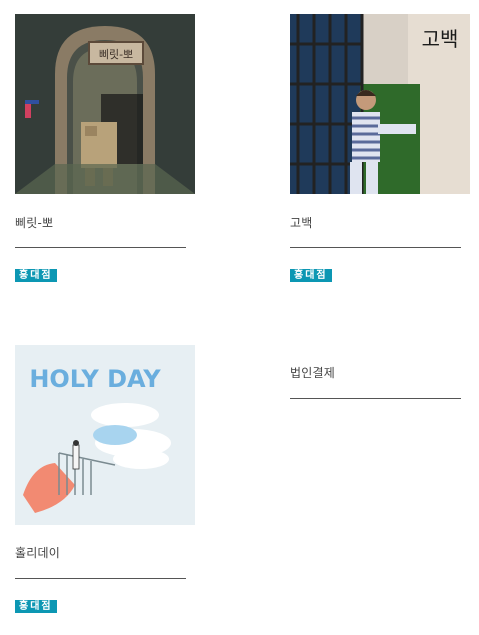 Image resolution: width=479 pixels, height=635 pixels. I want to click on product-title: 삐릿-뽀, so click(34, 222).